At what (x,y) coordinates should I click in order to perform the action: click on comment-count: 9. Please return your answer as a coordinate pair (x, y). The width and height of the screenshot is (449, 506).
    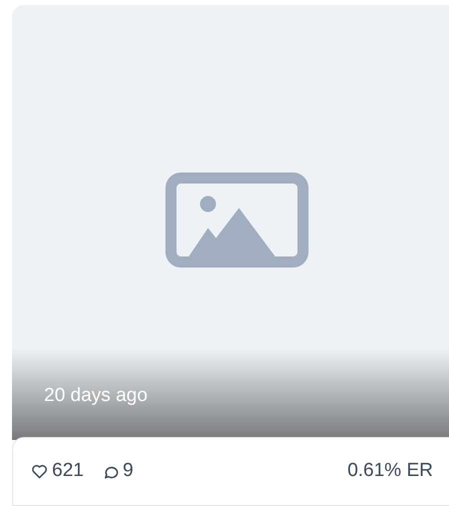
    Looking at the image, I should click on (128, 471).